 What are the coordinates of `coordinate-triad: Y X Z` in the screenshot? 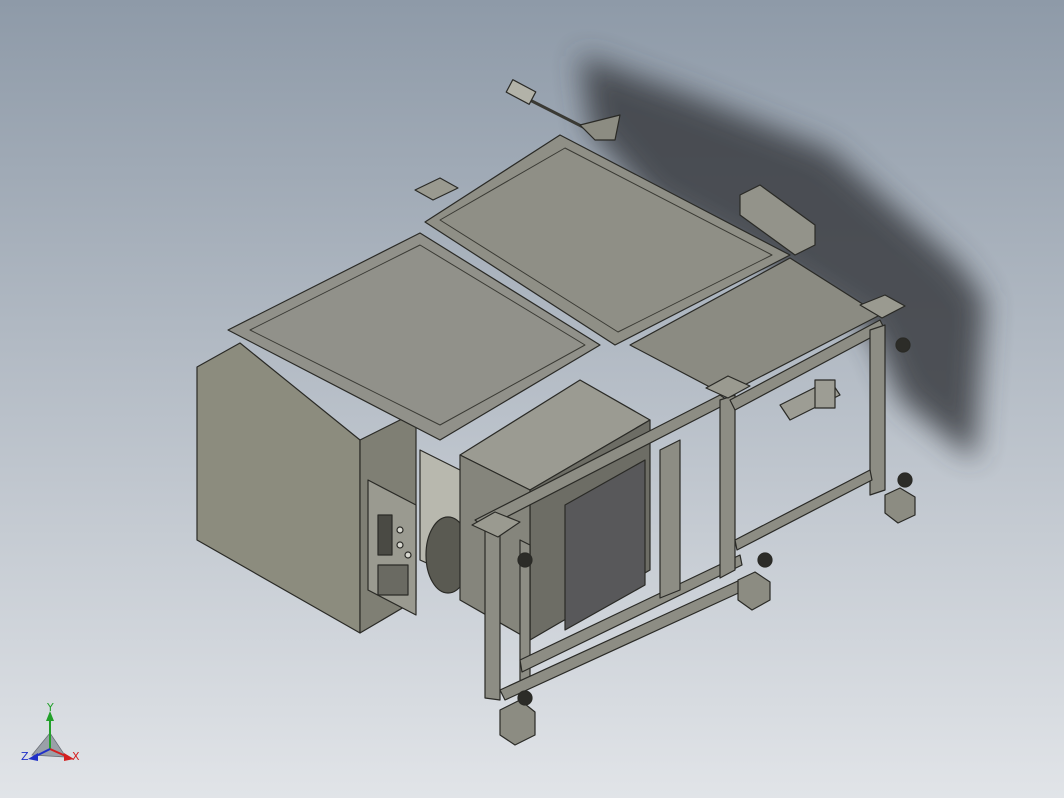 It's located at (52, 736).